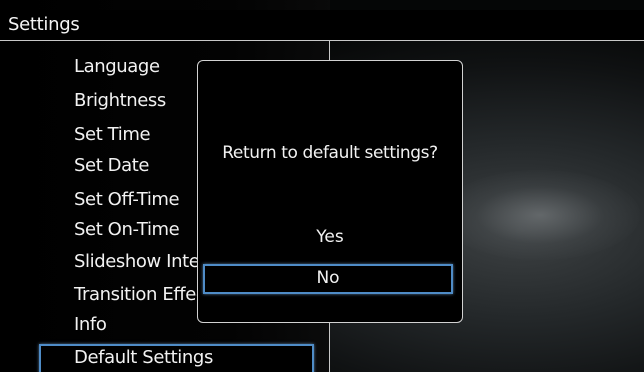 The height and width of the screenshot is (372, 644). What do you see at coordinates (143, 295) in the screenshot?
I see `menu-item-transition-effect: Transition Effect` at bounding box center [143, 295].